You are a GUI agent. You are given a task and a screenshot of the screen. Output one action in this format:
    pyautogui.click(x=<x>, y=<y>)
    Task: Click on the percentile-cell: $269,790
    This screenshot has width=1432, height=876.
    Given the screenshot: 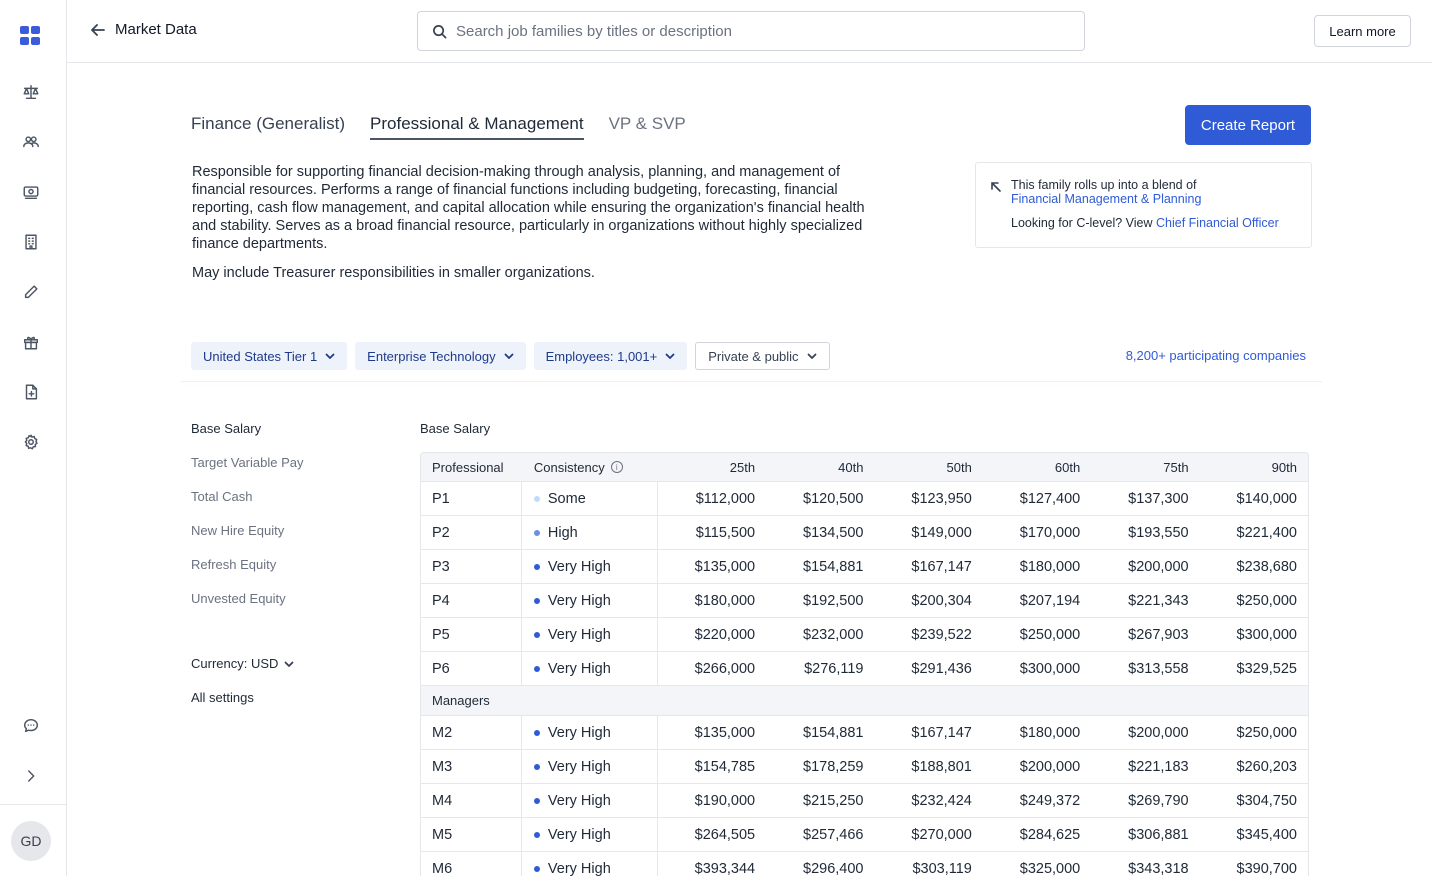 What is the action you would take?
    pyautogui.click(x=1158, y=800)
    